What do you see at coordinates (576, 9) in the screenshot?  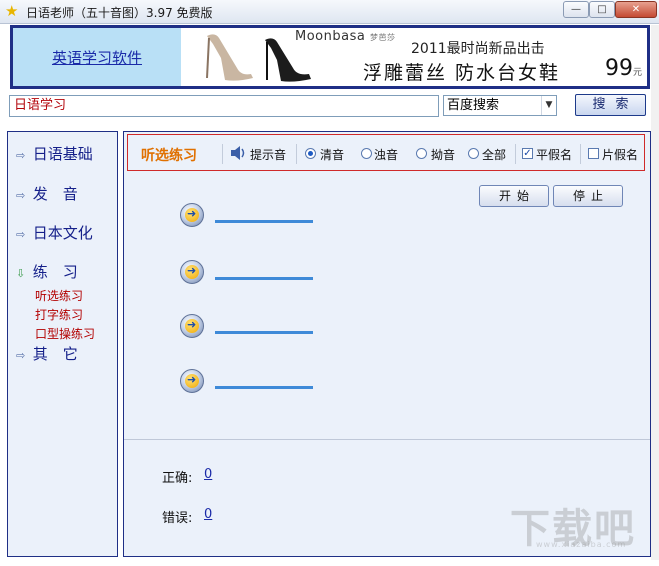 I see `minimize-button: —` at bounding box center [576, 9].